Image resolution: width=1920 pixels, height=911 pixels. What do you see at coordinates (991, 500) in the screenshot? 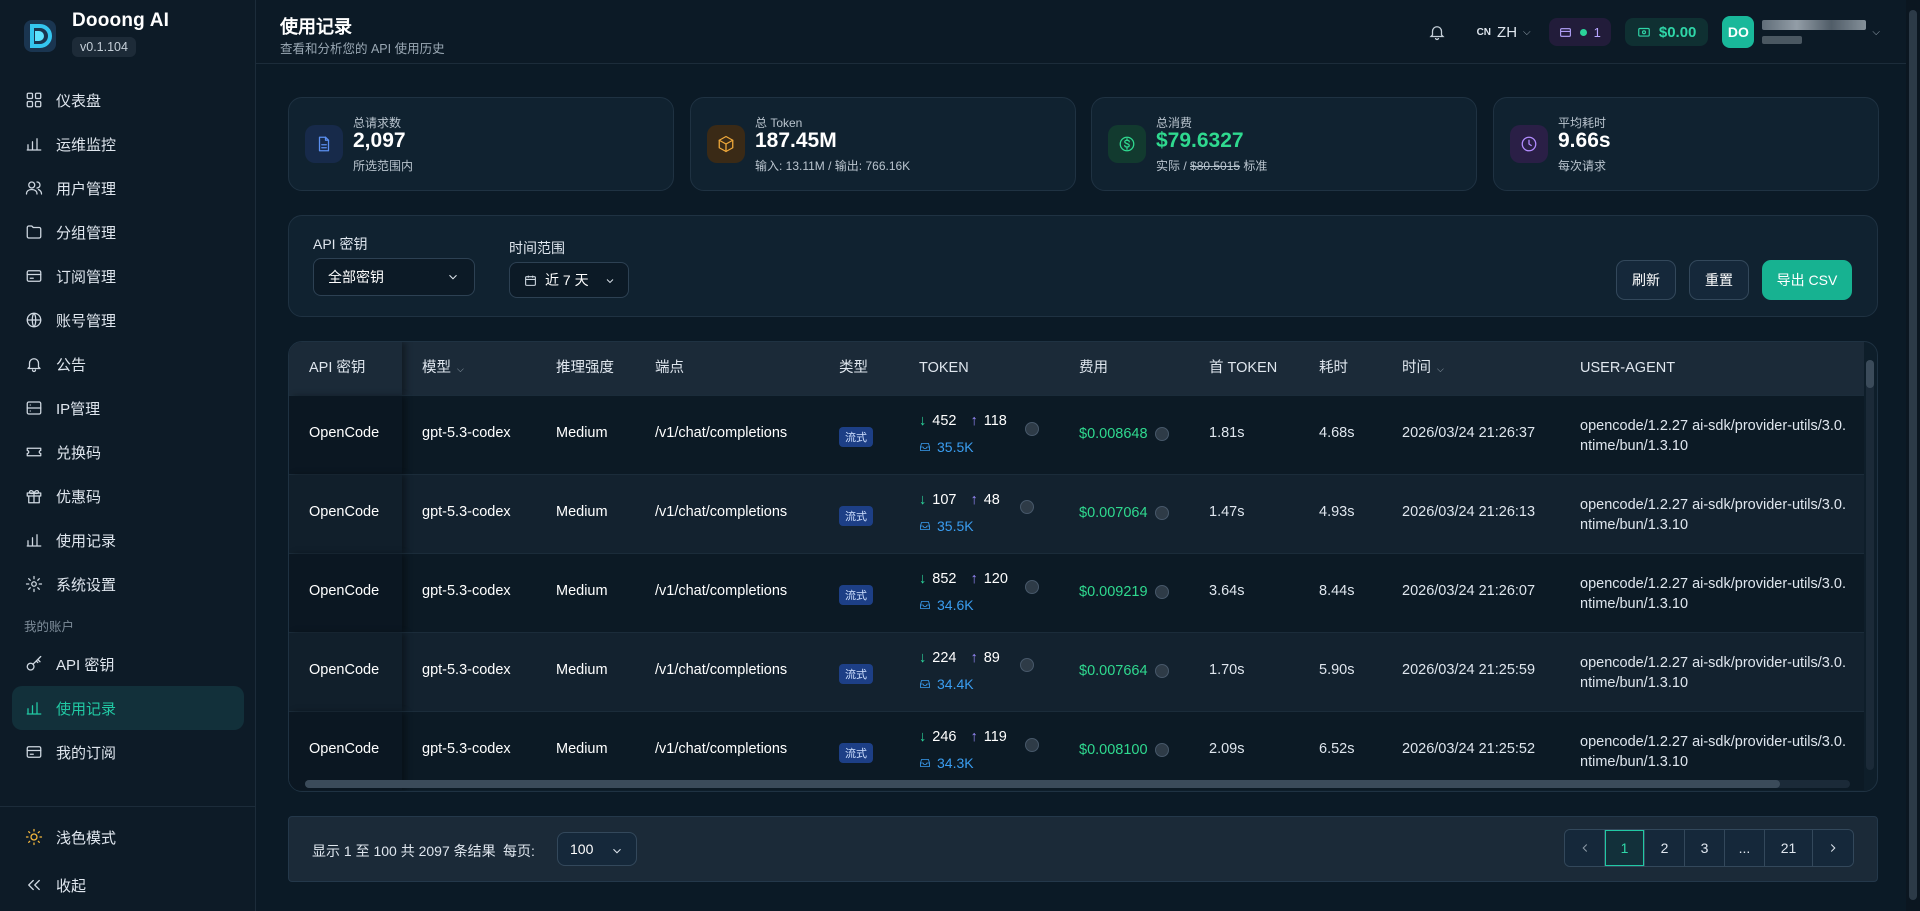
I see `output-tokens: 48` at bounding box center [991, 500].